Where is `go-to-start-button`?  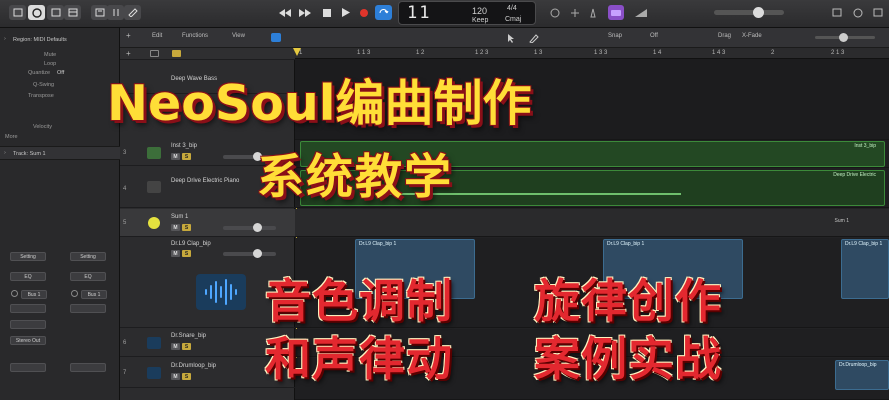 go-to-start-button is located at coordinates (326, 12).